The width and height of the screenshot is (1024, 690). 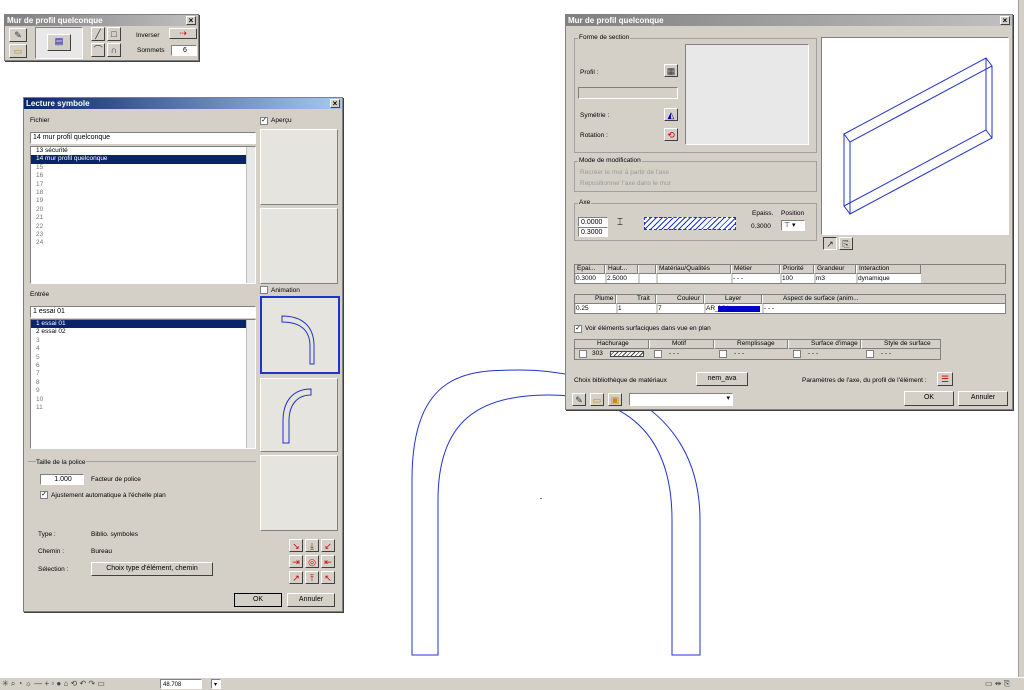 I want to click on t1-header, so click(x=647, y=269).